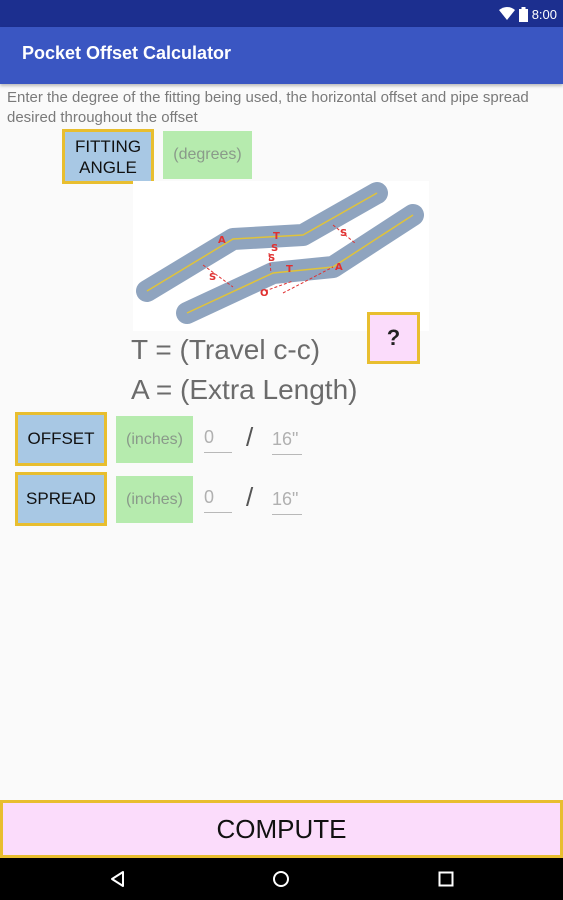  I want to click on spread-inches-input: (inches), so click(154, 499).